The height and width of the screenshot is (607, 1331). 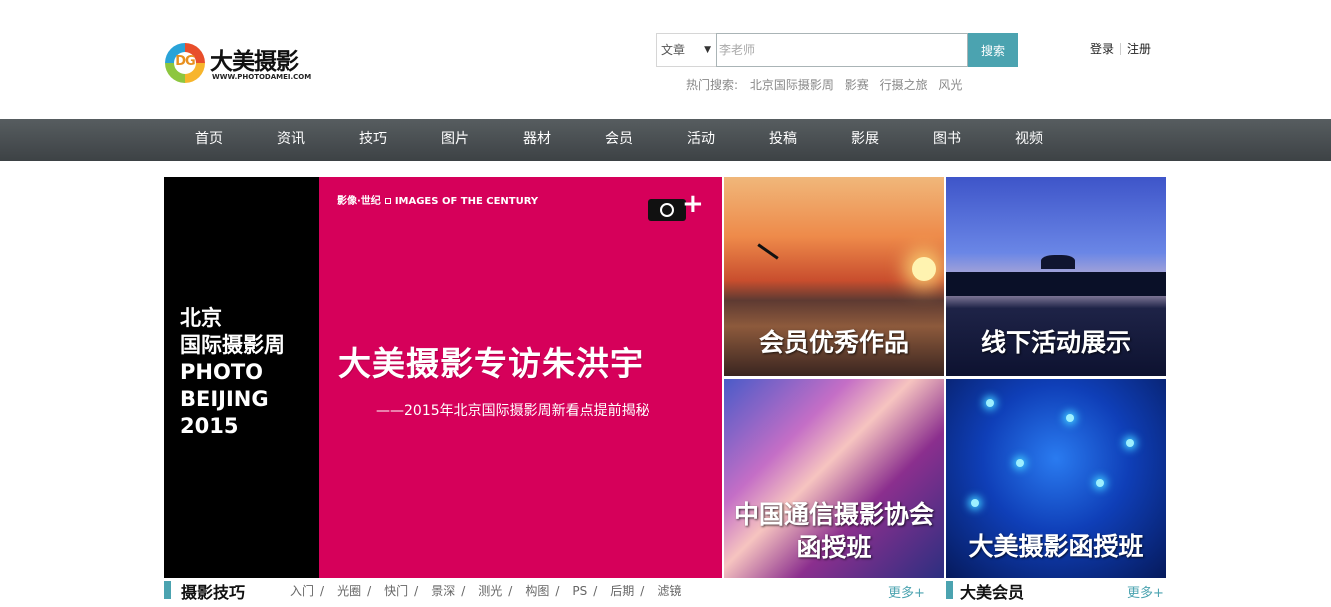 I want to click on hot-search: 热门搜索: 北京国际摄影周 影赛 行摄之旅 风光, so click(x=827, y=84).